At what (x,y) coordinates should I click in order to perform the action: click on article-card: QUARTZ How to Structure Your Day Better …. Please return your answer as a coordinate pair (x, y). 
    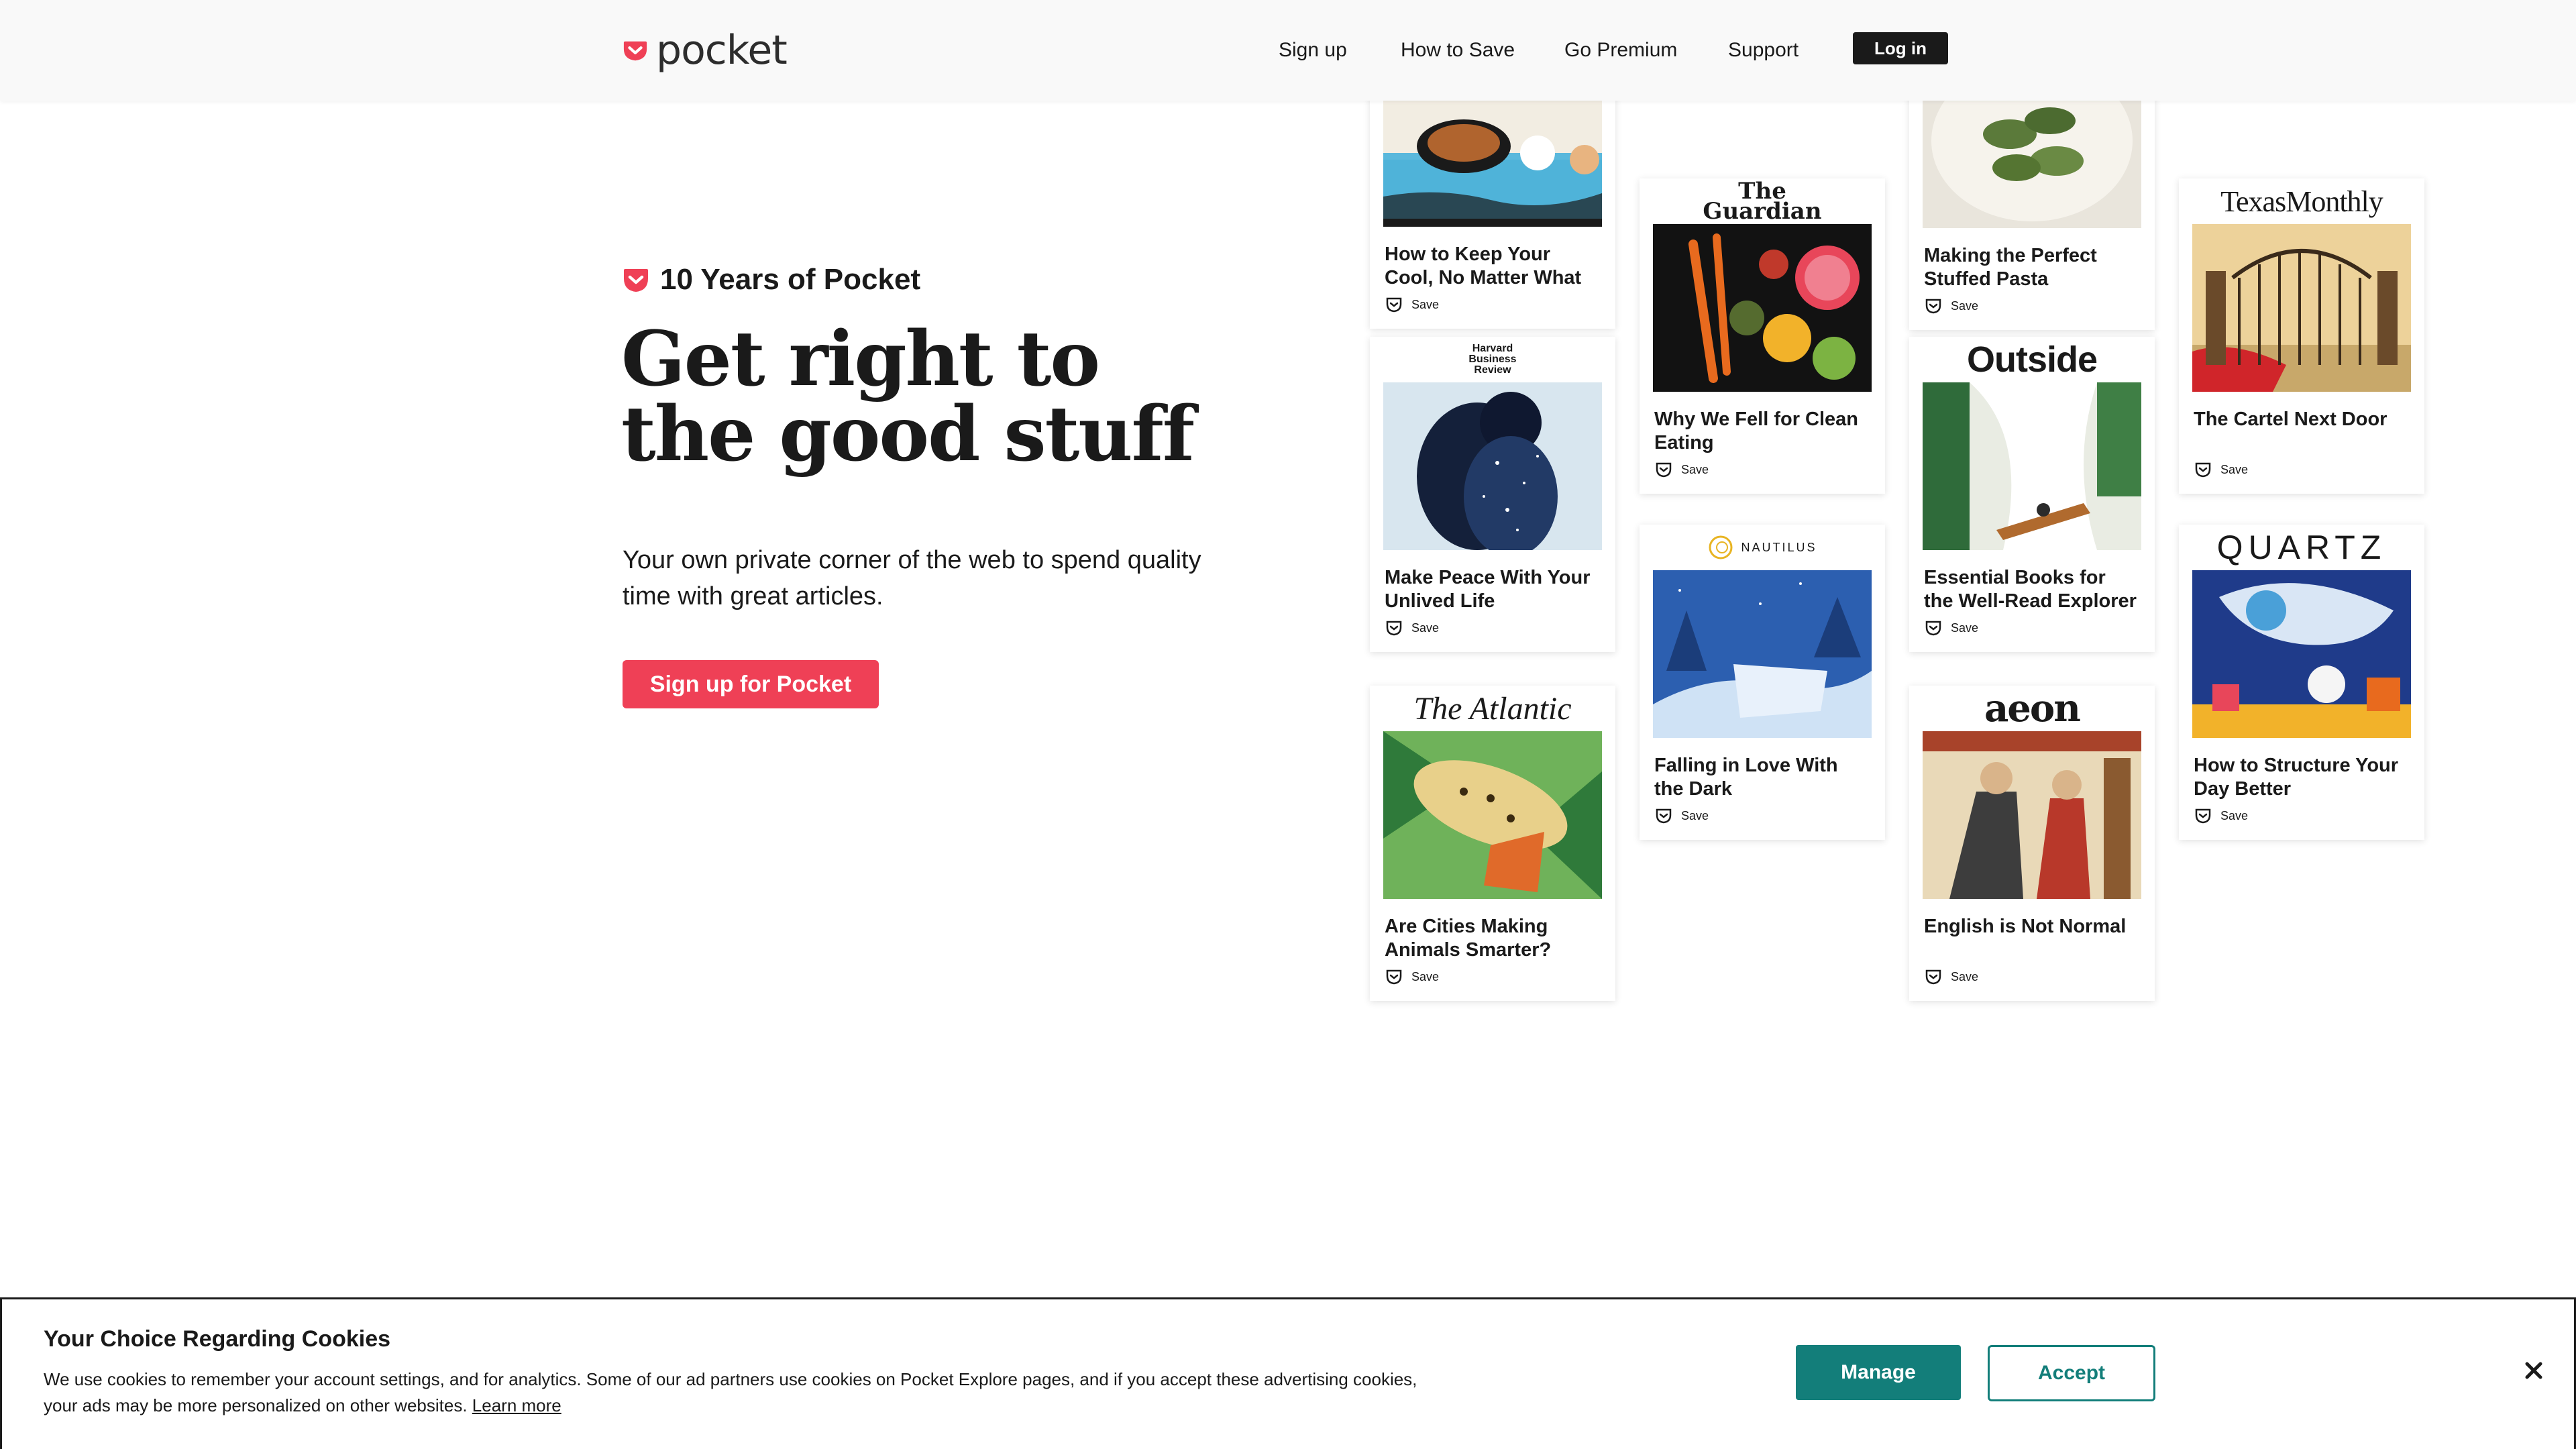
    Looking at the image, I should click on (2301, 682).